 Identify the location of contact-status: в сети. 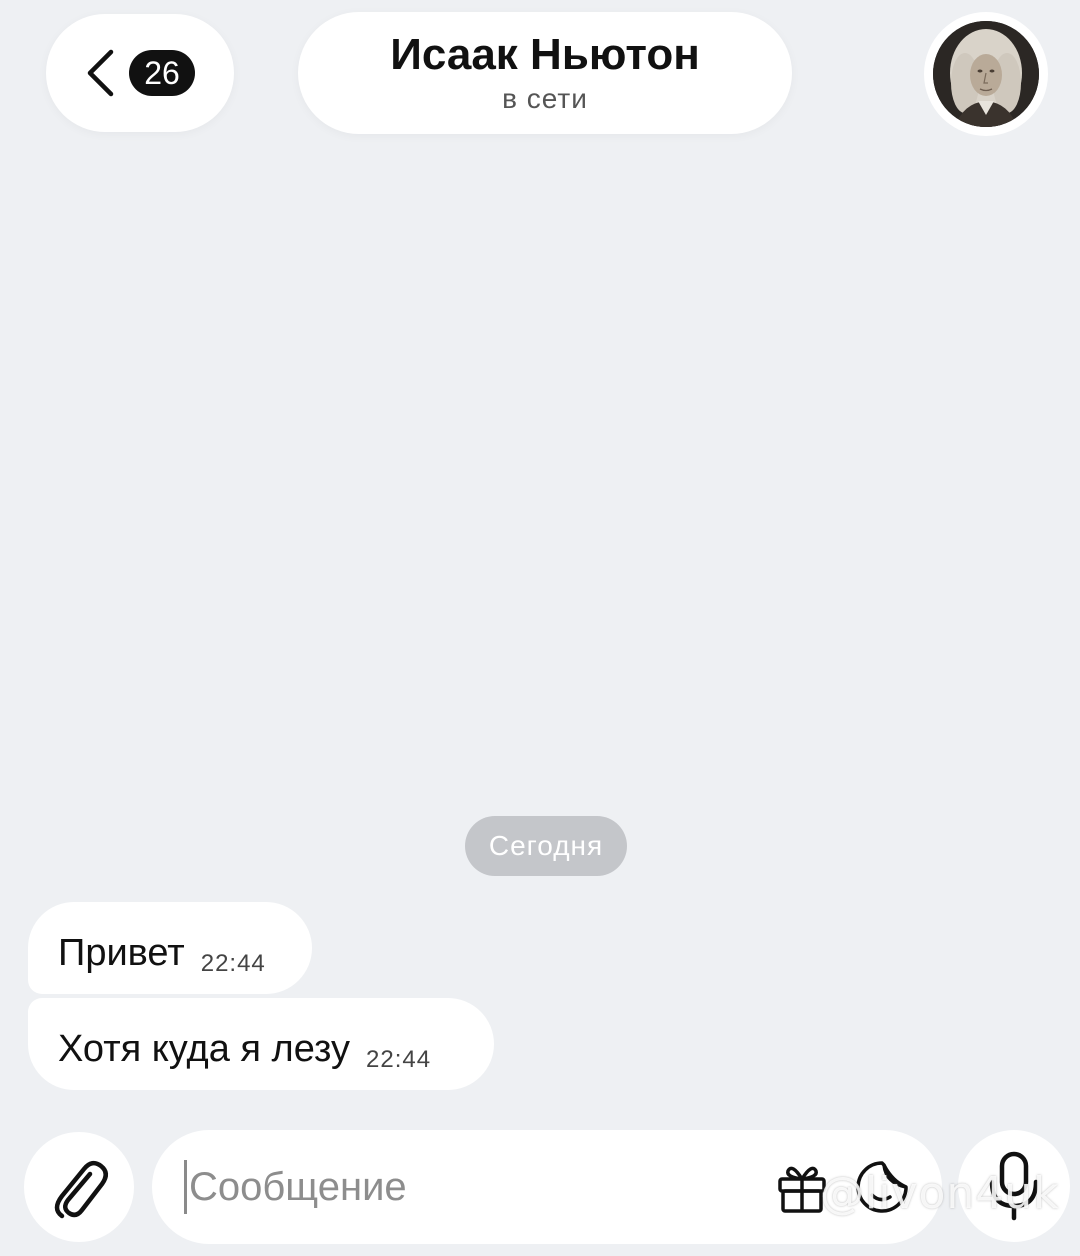
(545, 99).